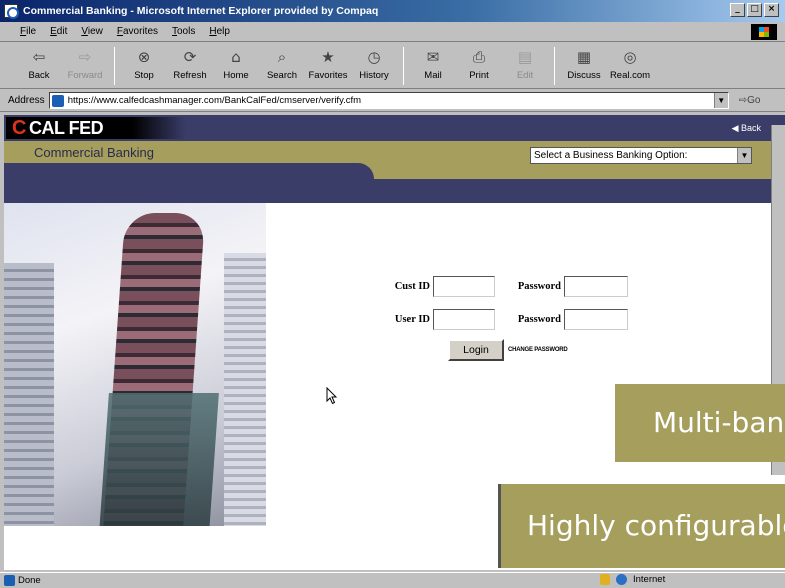 Image resolution: width=785 pixels, height=588 pixels. I want to click on password-label-2: Password, so click(539, 319).